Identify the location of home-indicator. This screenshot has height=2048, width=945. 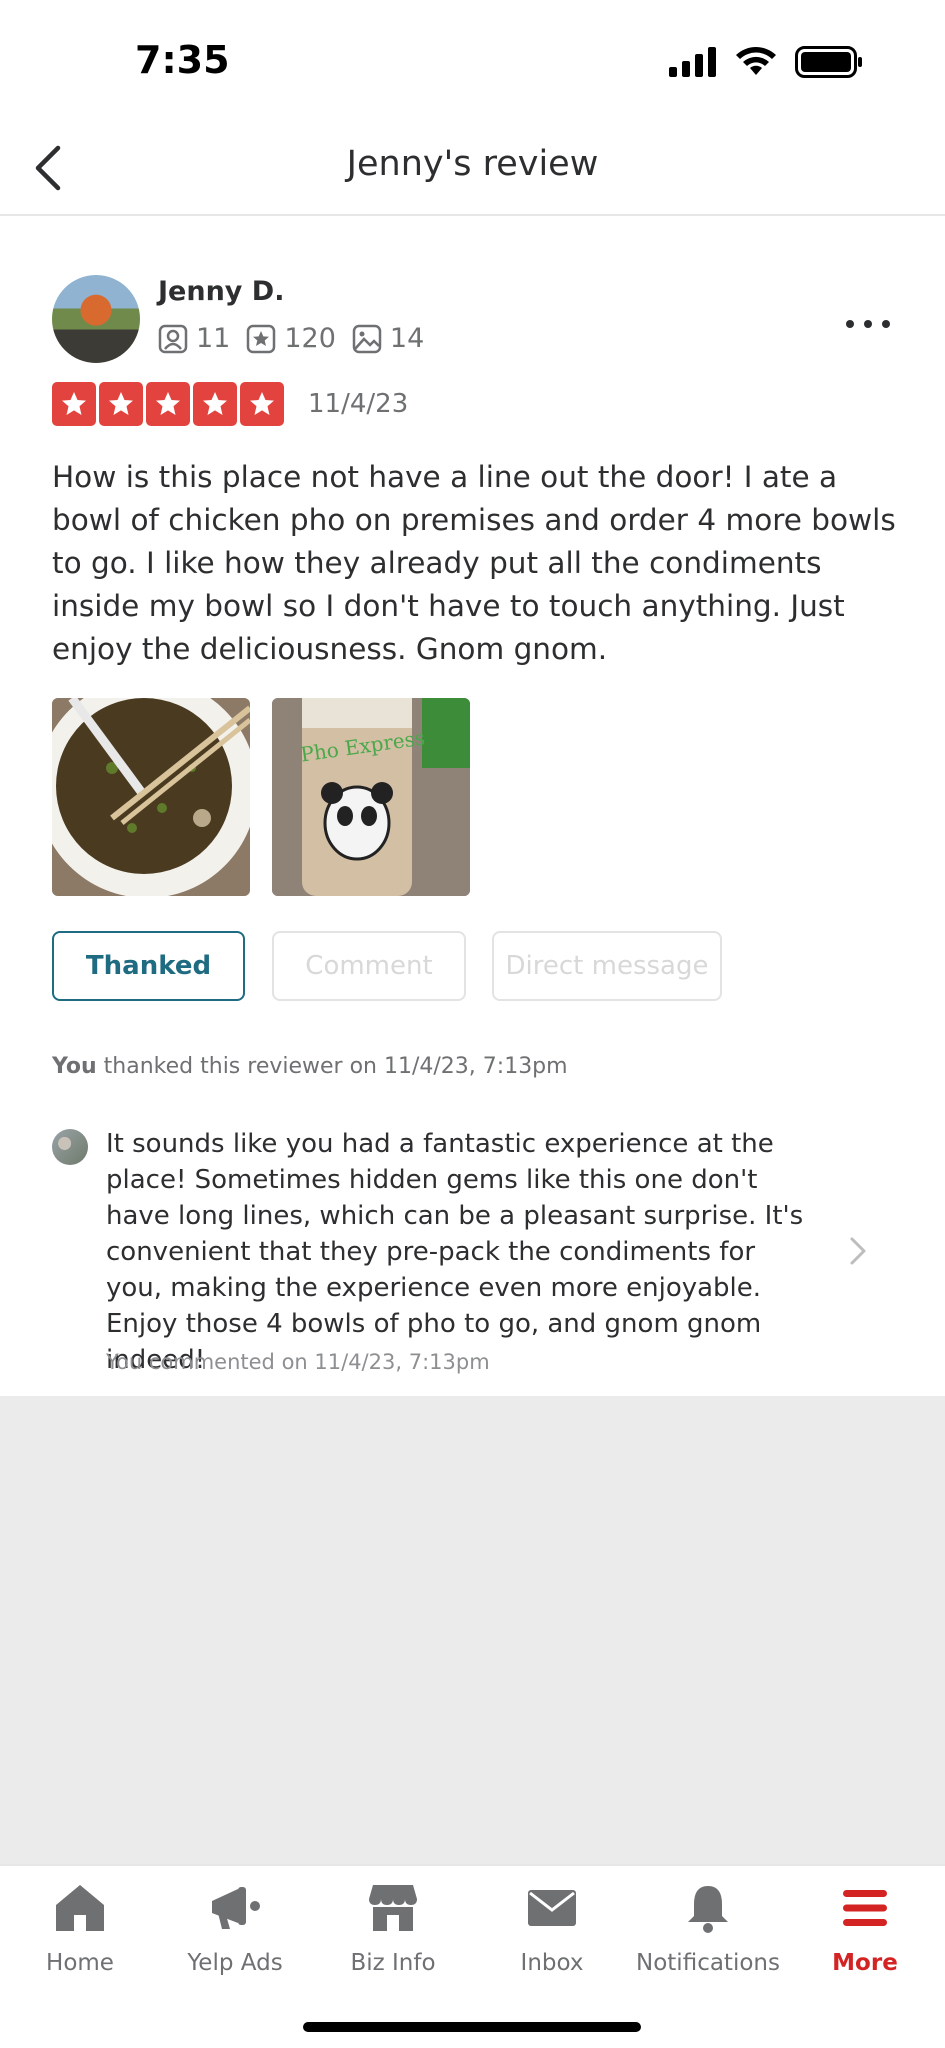
(472, 2027).